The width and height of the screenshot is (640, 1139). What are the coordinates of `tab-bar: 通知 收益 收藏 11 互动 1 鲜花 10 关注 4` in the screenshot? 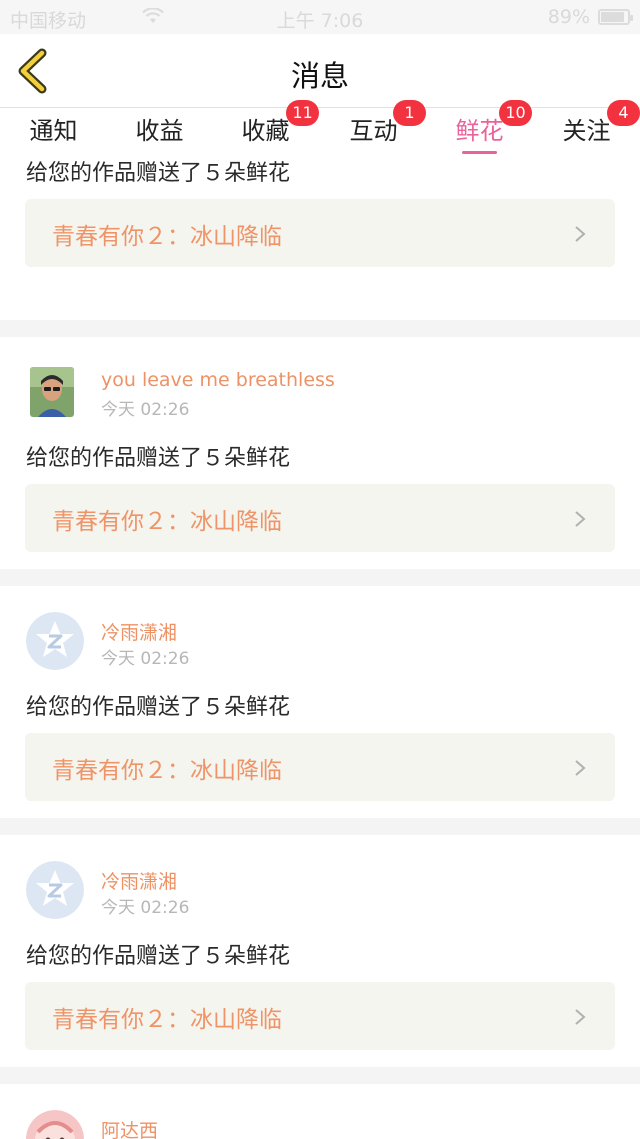 It's located at (320, 130).